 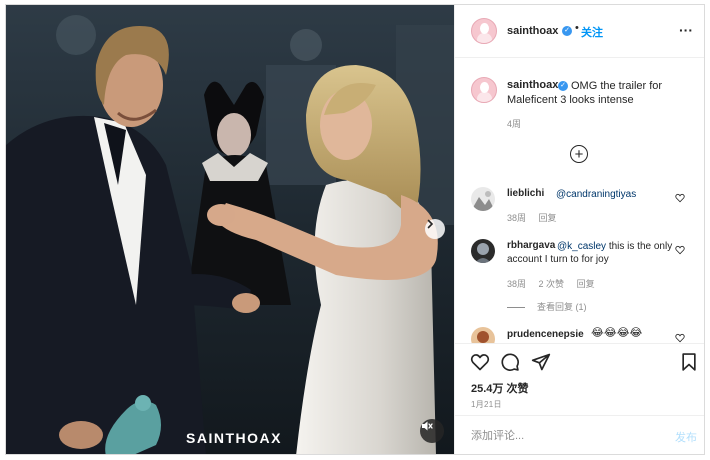 I want to click on bookmark-icon, so click(x=689, y=362).